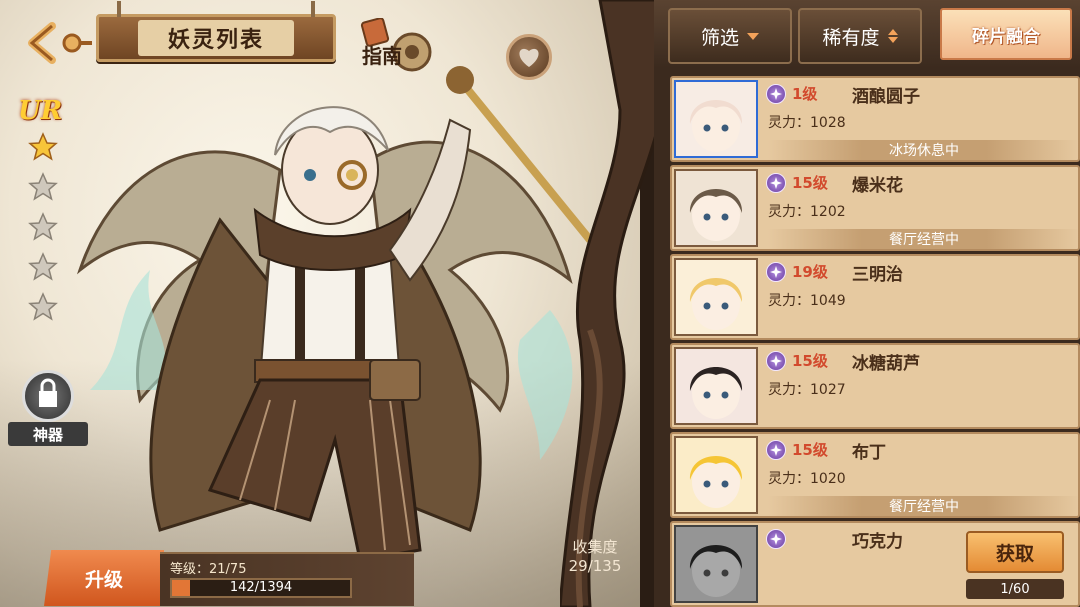 The image size is (1080, 607). What do you see at coordinates (886, 364) in the screenshot?
I see `spirit-name: 冰糖葫芦` at bounding box center [886, 364].